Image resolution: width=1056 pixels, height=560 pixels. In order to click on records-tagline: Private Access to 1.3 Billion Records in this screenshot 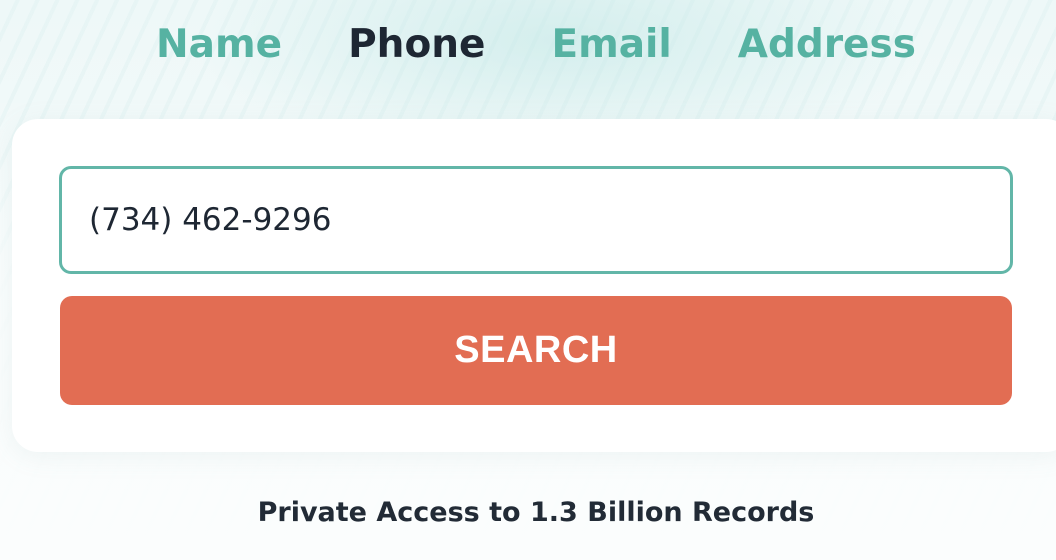, I will do `click(536, 512)`.